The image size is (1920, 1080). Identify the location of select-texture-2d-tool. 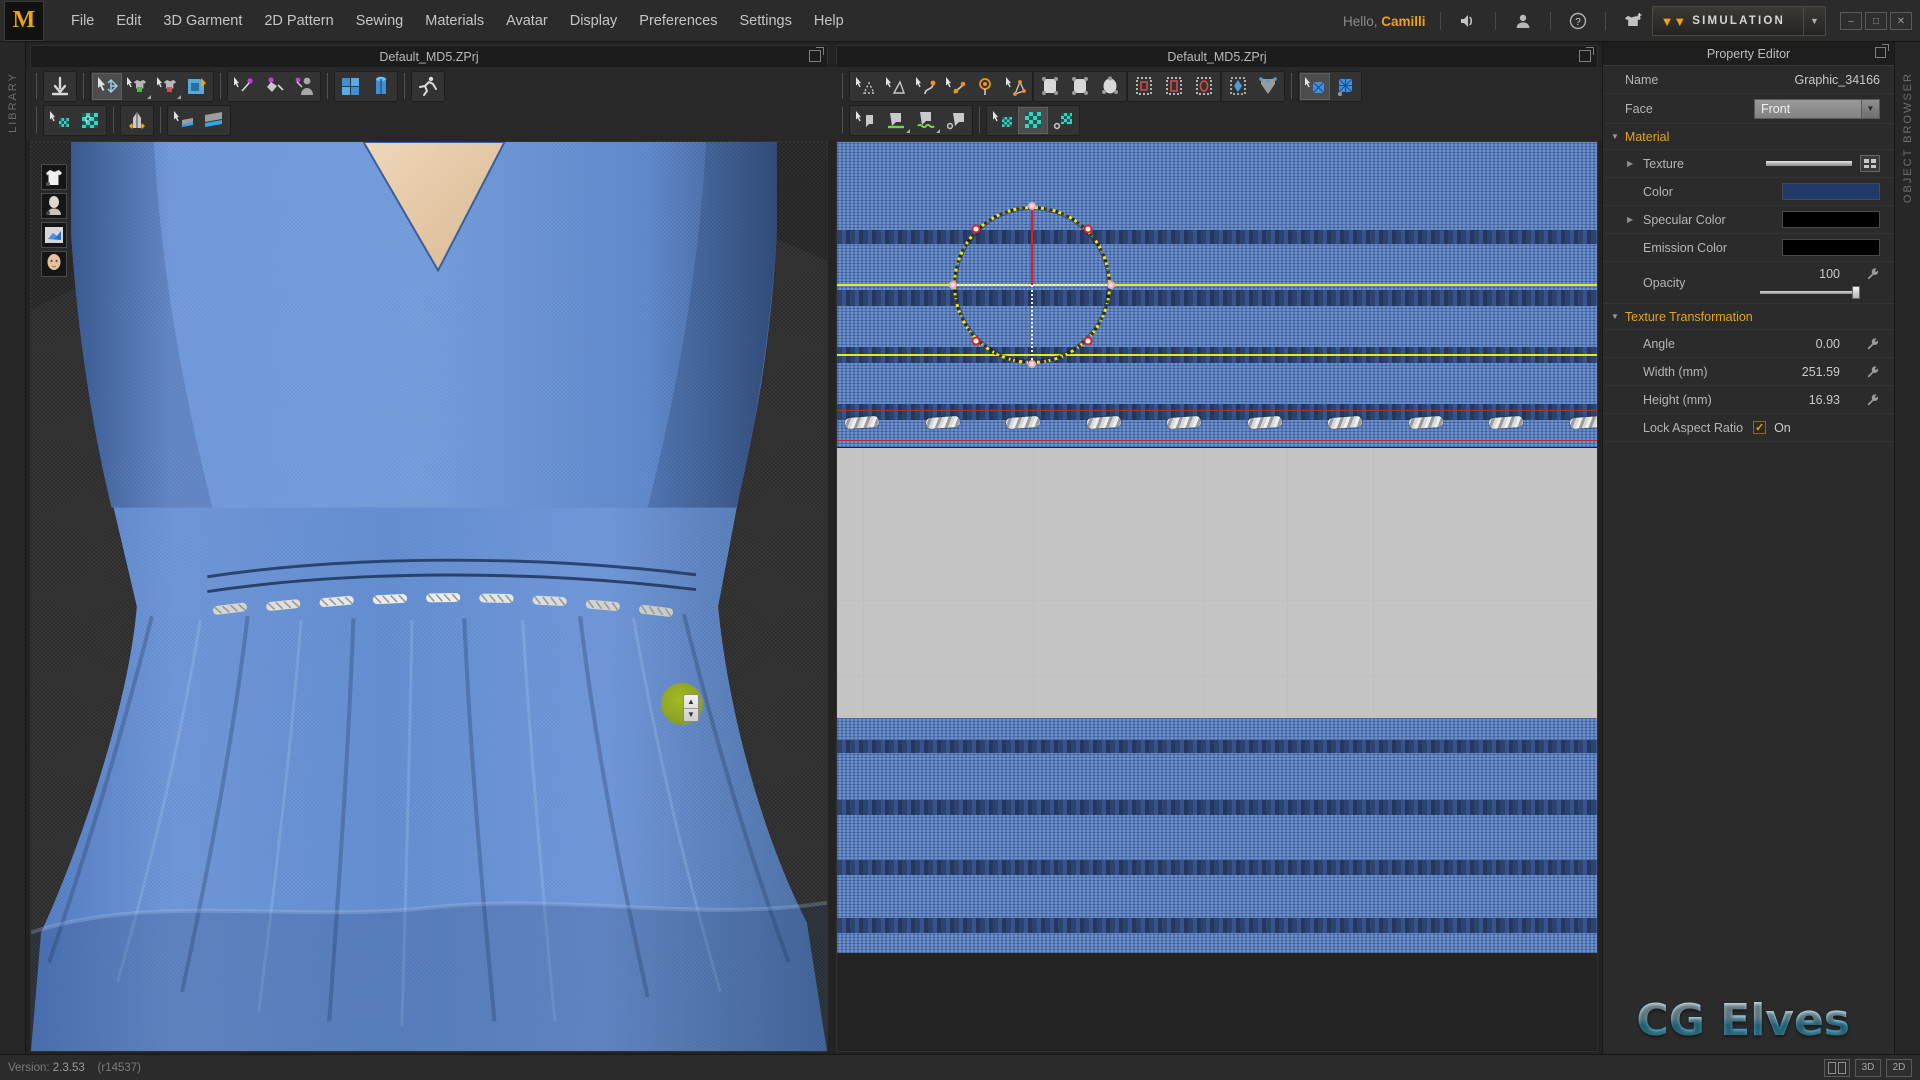
(1003, 120).